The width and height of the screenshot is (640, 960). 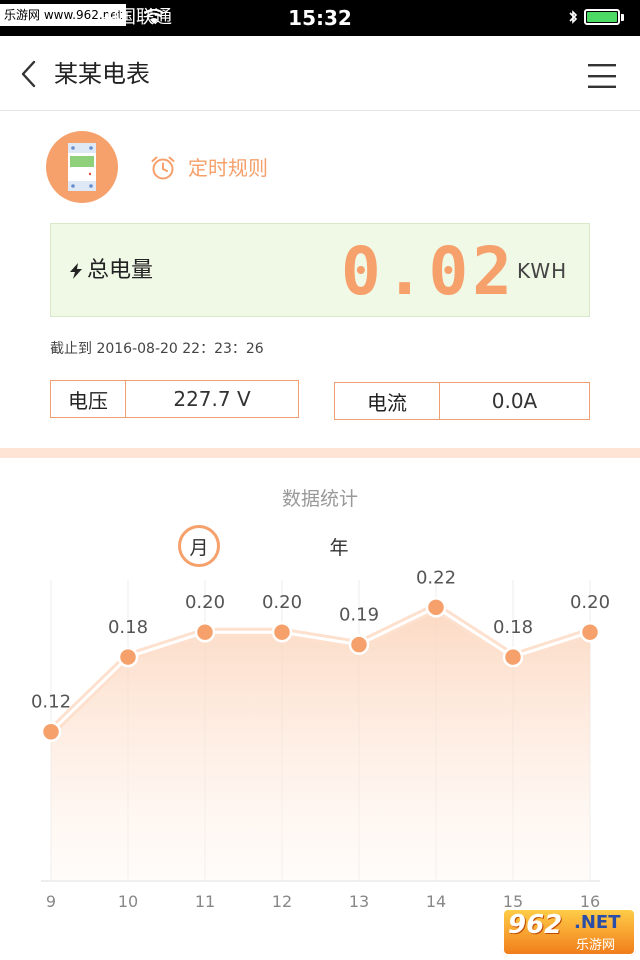 I want to click on watermark-cn: 乐游网, so click(x=596, y=945).